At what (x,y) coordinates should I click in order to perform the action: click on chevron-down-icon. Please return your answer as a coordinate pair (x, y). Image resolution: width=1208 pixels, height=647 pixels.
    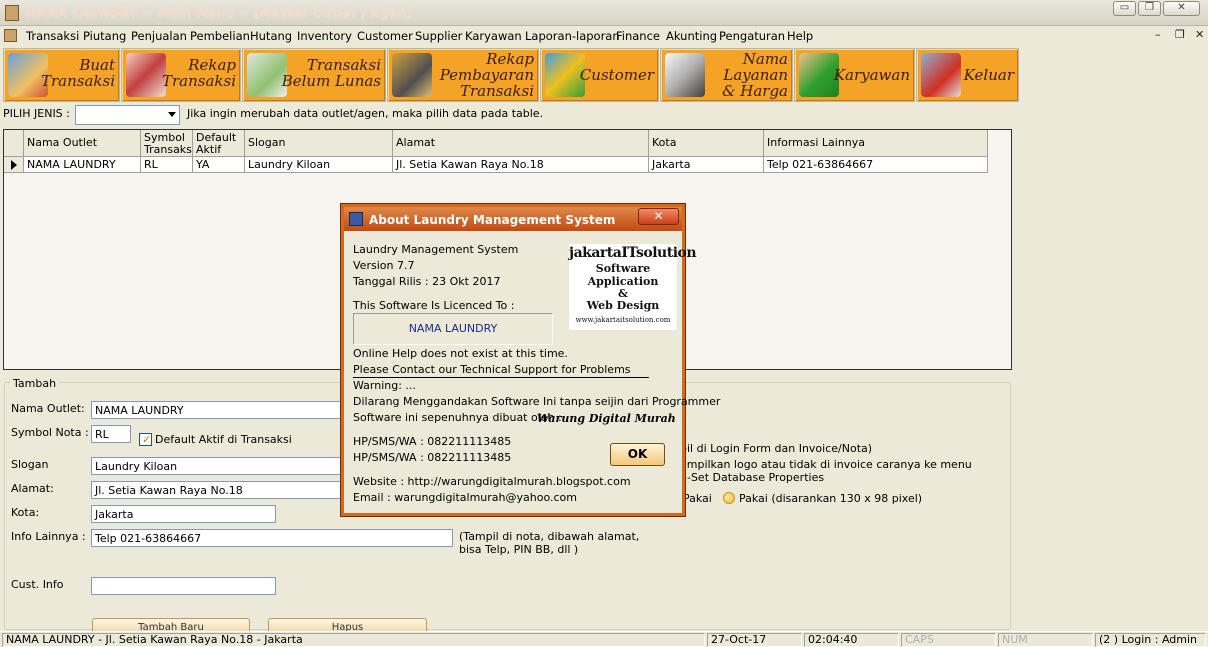
    Looking at the image, I should click on (172, 114).